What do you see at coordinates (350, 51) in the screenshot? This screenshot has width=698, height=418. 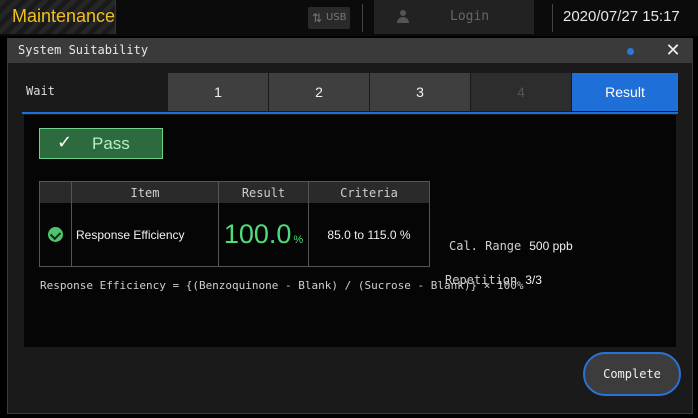 I see `dialog-header: System Suitability ✕` at bounding box center [350, 51].